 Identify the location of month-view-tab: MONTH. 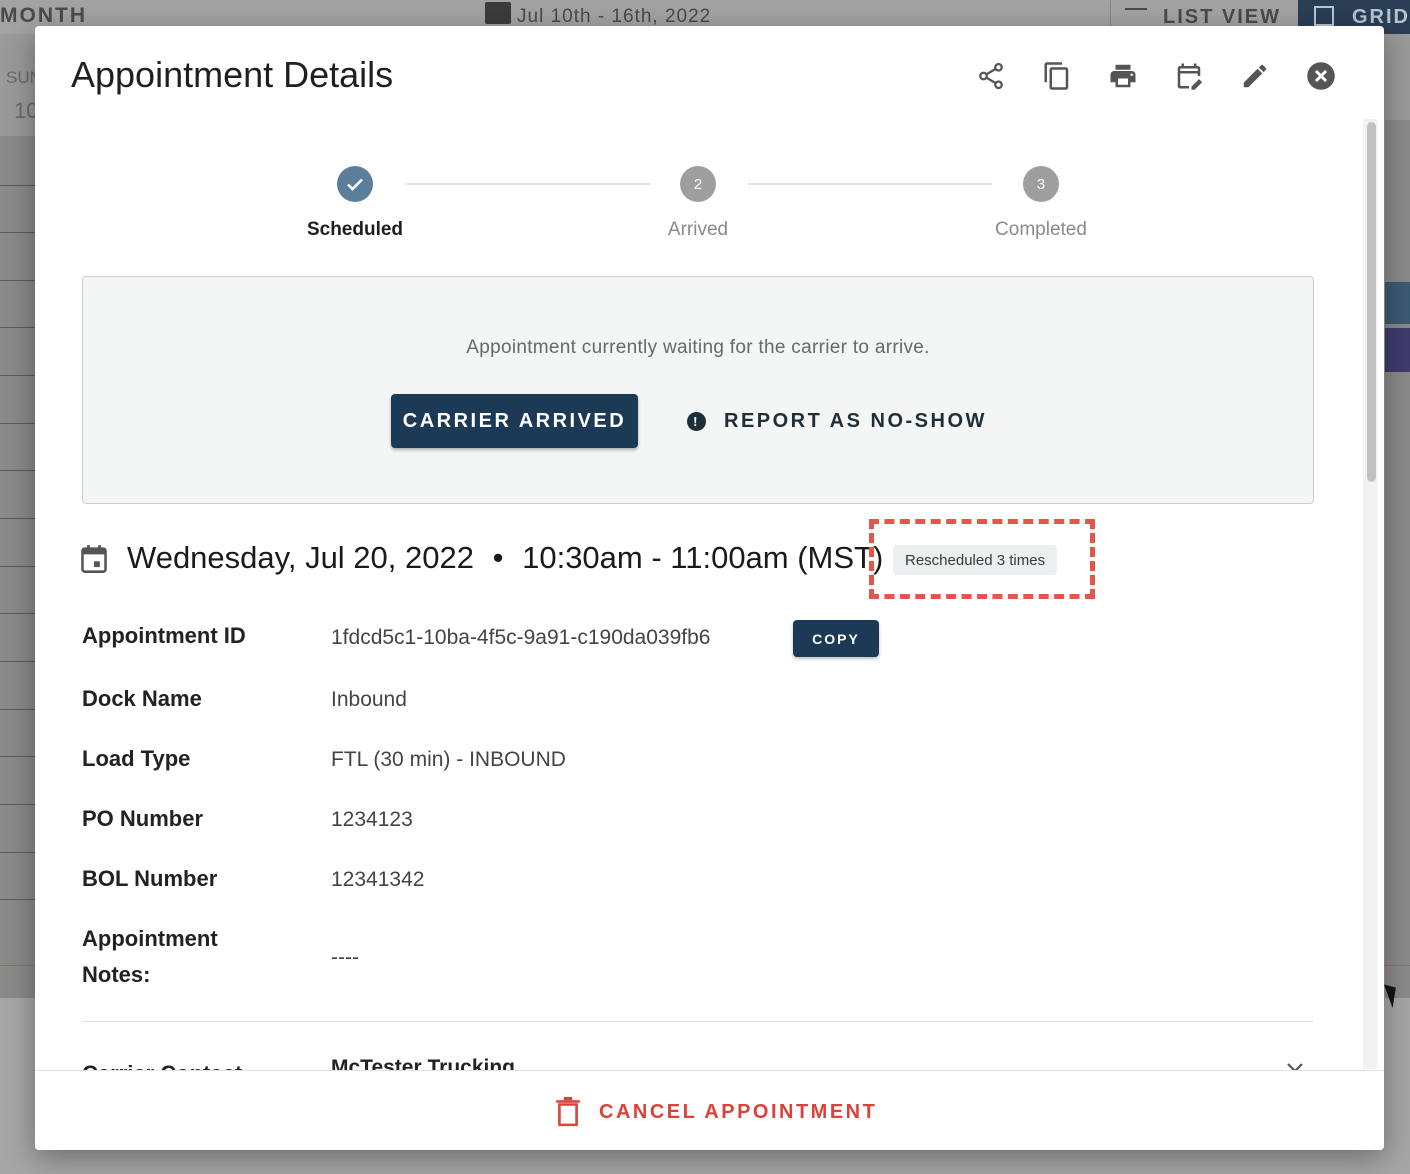
(43, 16).